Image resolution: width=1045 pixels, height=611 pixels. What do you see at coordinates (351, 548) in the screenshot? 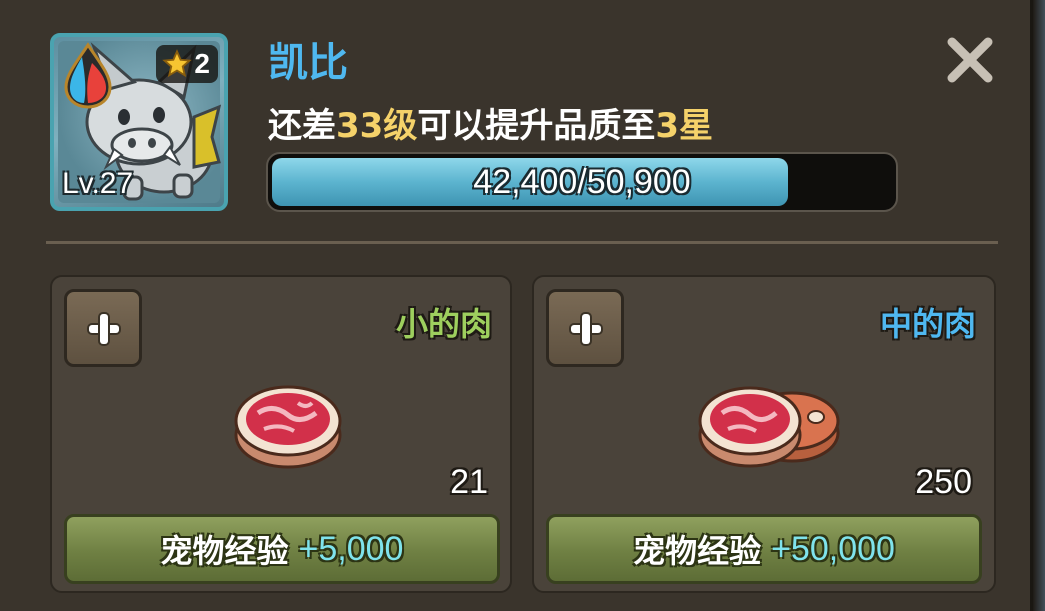
I see `exp-value: +5,000` at bounding box center [351, 548].